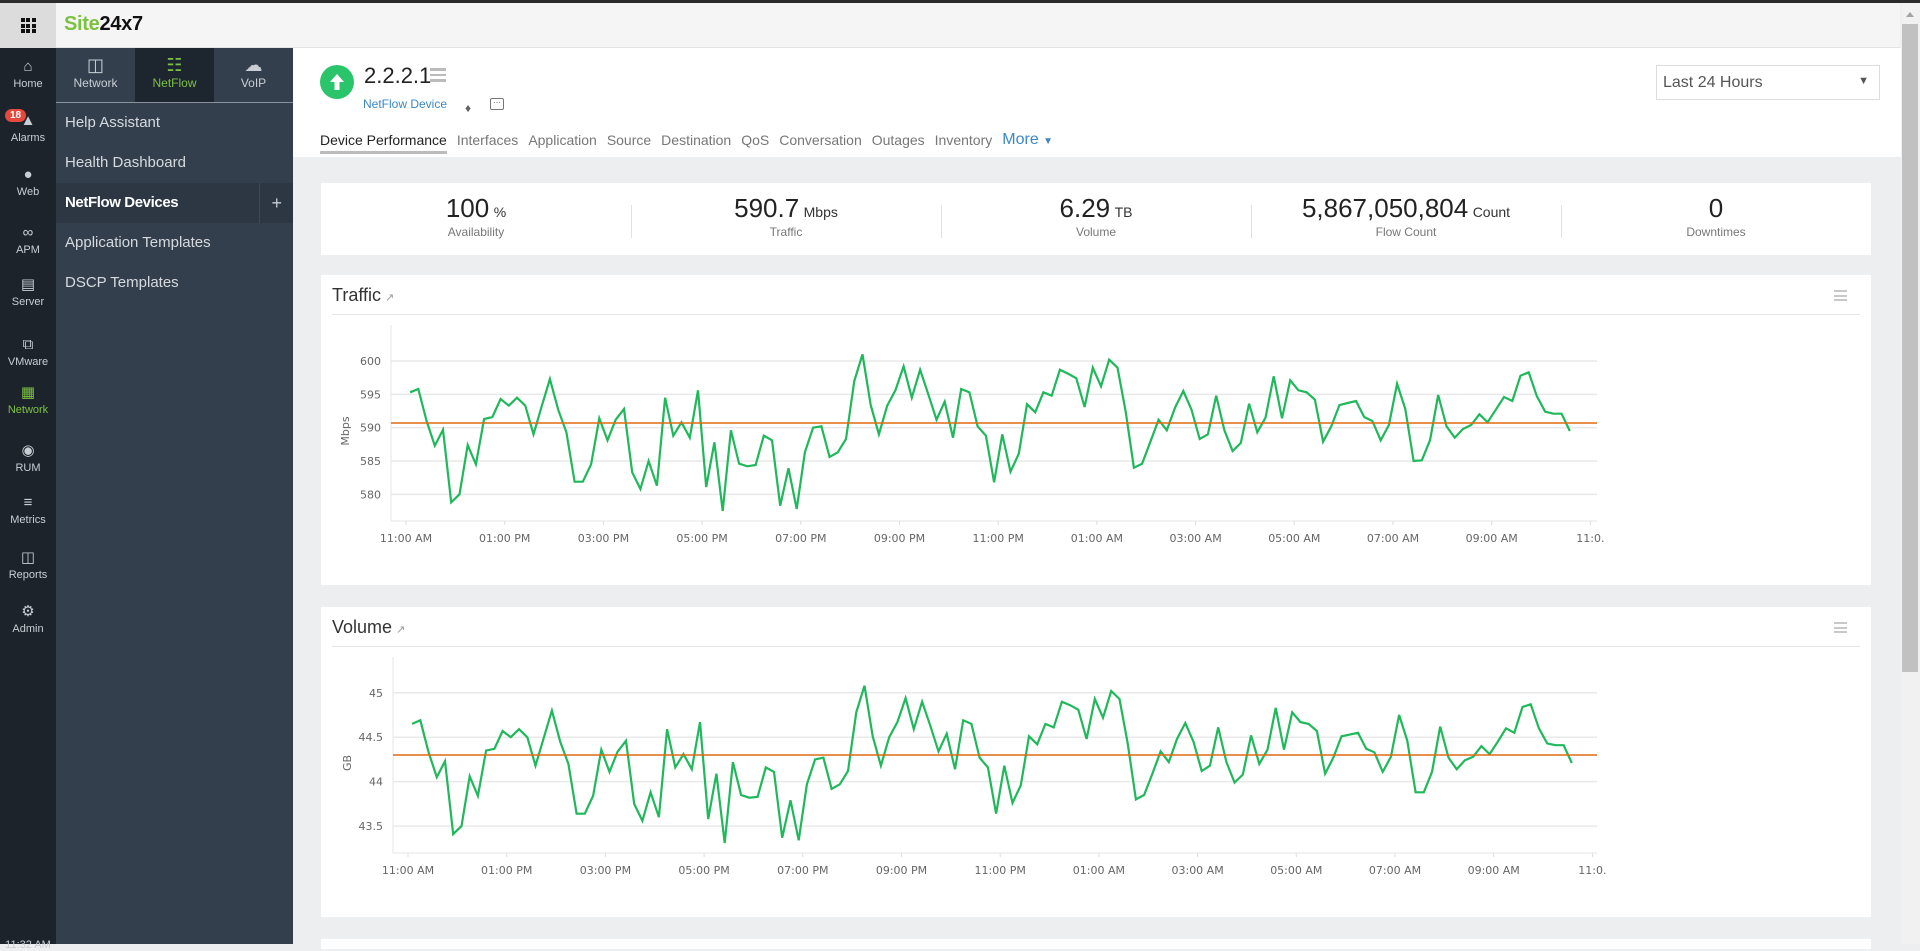  I want to click on nav-health-dashboard: Health Dashboard, so click(174, 163).